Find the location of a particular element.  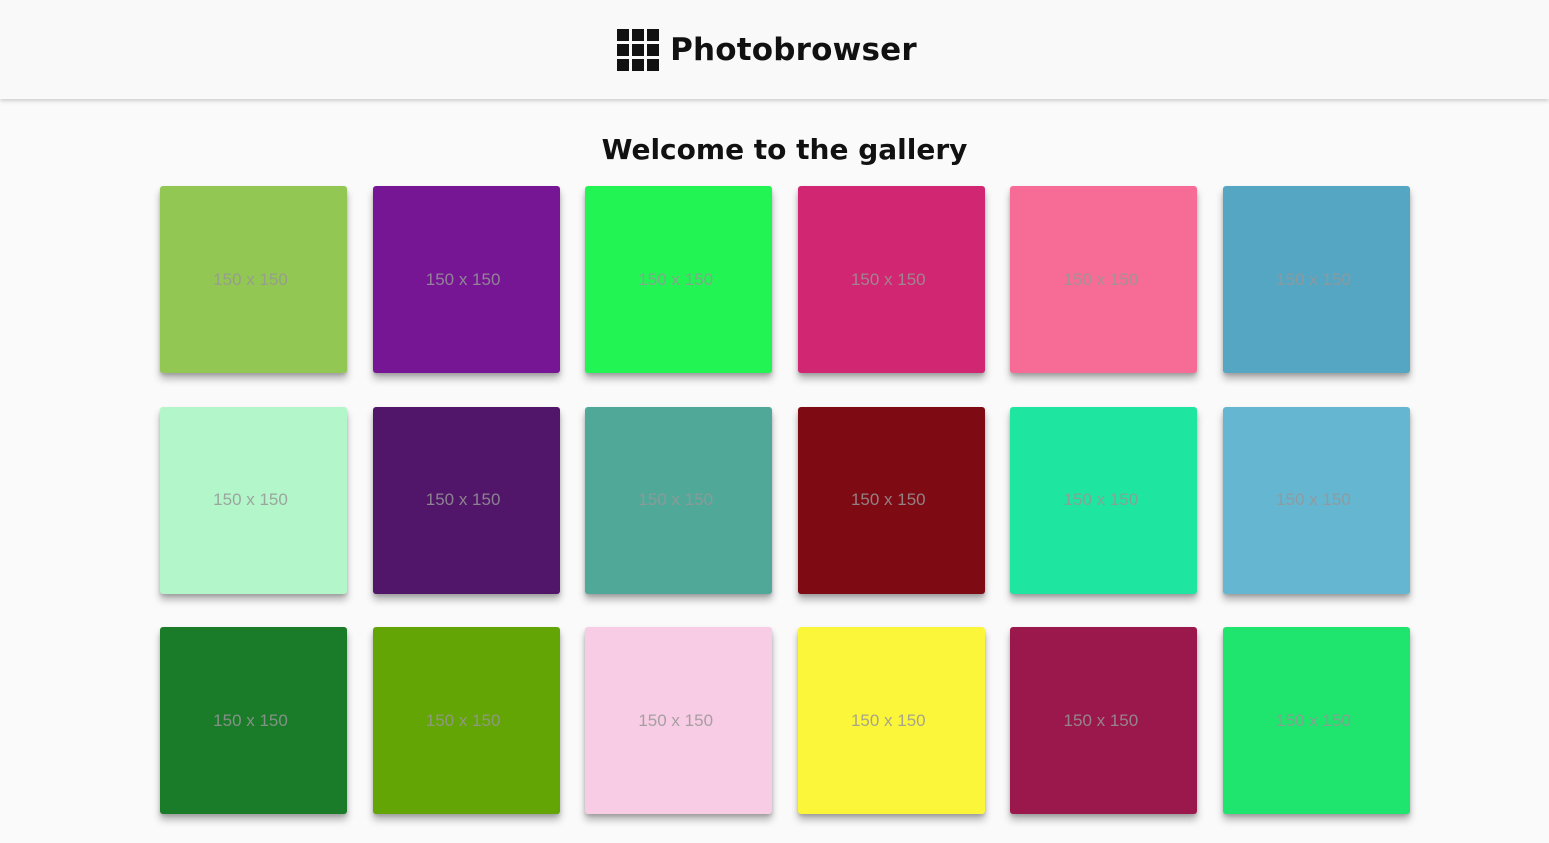

page-title: Welcome to the gallery is located at coordinates (784, 149).